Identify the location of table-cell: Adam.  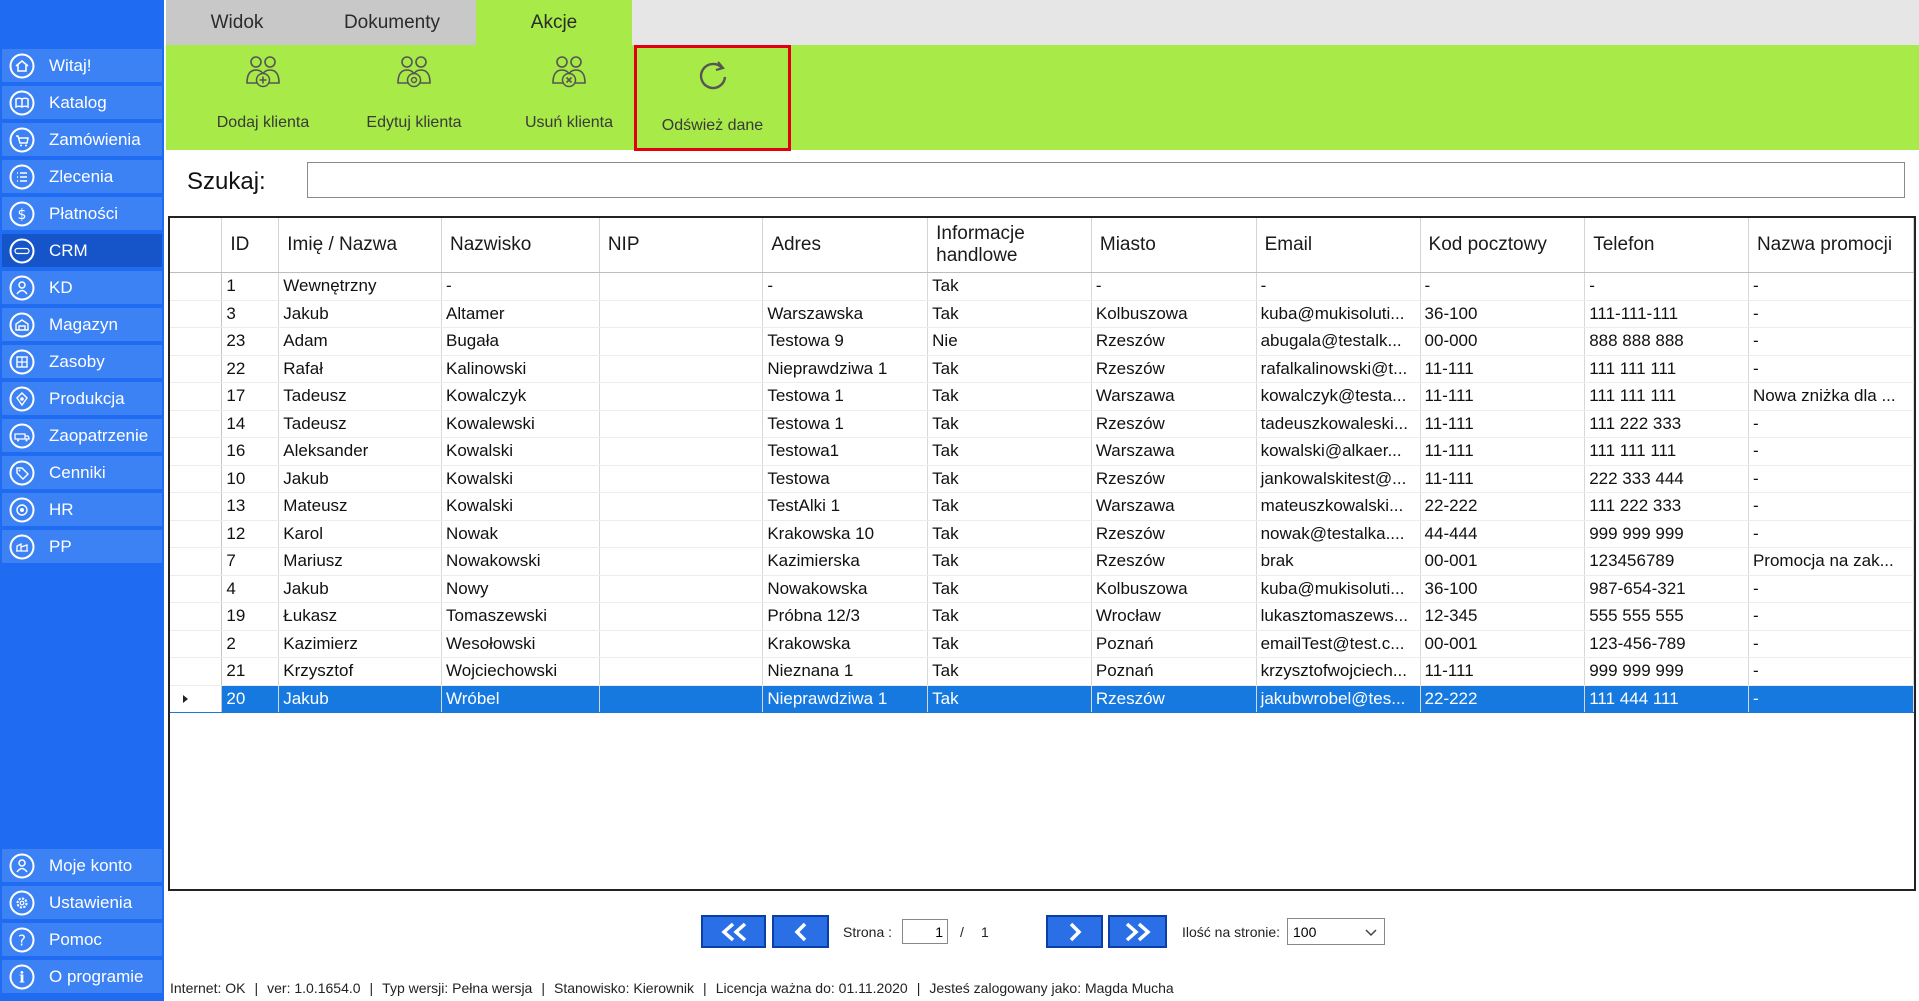
(360, 341).